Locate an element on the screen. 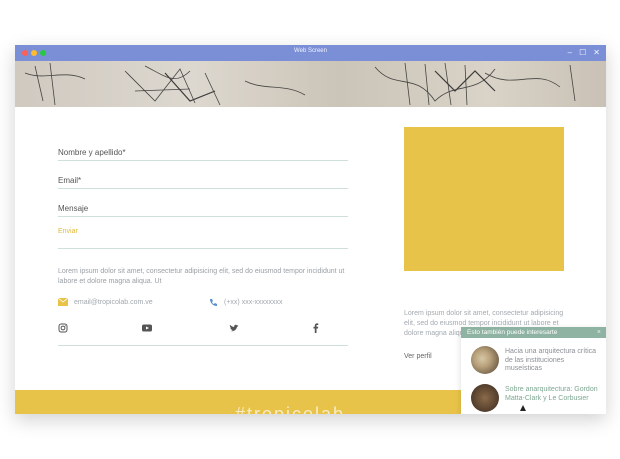  email-text: email@tropicolab.com.ve is located at coordinates (113, 302).